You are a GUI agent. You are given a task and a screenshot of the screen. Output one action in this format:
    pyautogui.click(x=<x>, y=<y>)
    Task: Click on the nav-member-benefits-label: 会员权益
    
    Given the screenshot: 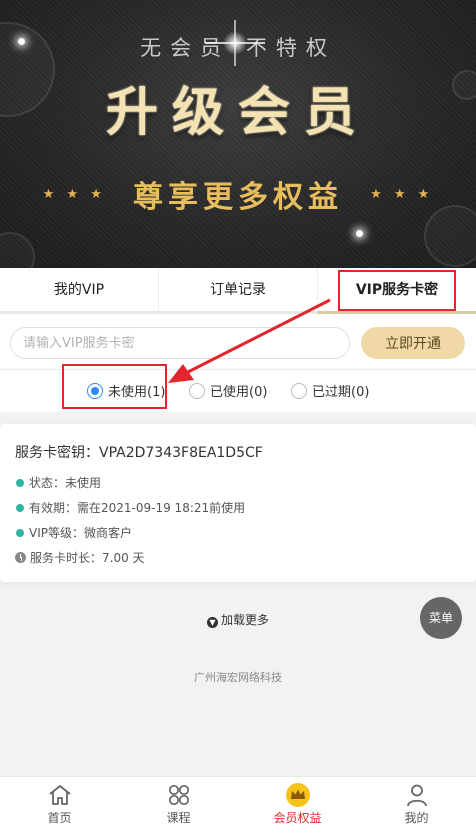 What is the action you would take?
    pyautogui.click(x=297, y=818)
    